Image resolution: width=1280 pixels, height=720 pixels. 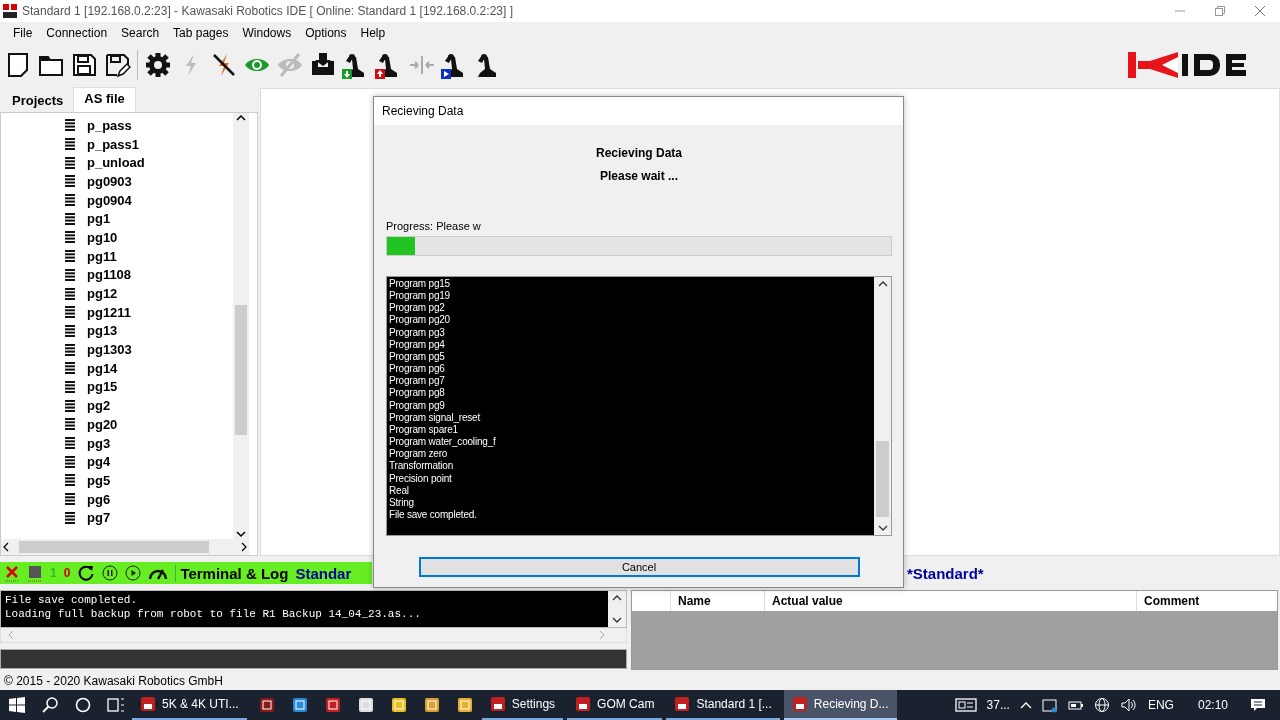 What do you see at coordinates (1025, 705) in the screenshot?
I see `chevron-up-icon` at bounding box center [1025, 705].